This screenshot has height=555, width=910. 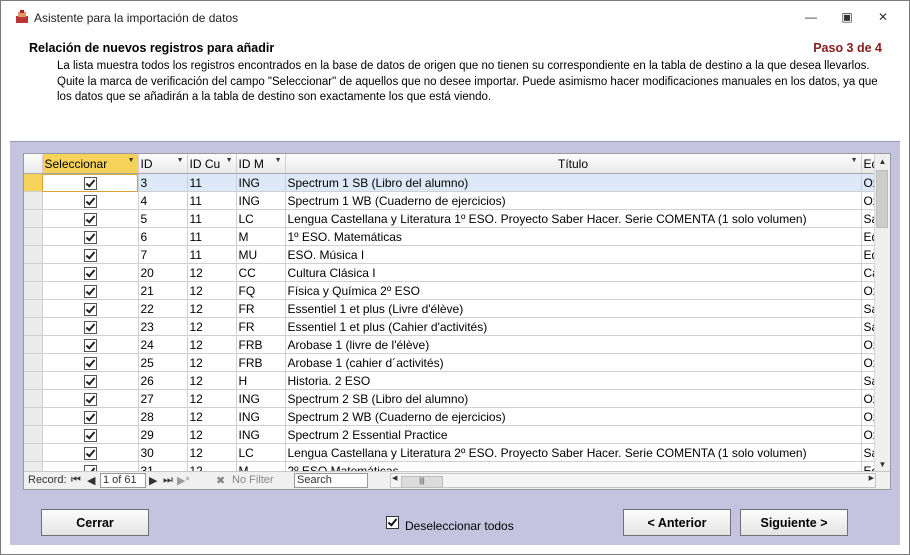 What do you see at coordinates (882, 161) in the screenshot?
I see `scroll-up-icon: ▲` at bounding box center [882, 161].